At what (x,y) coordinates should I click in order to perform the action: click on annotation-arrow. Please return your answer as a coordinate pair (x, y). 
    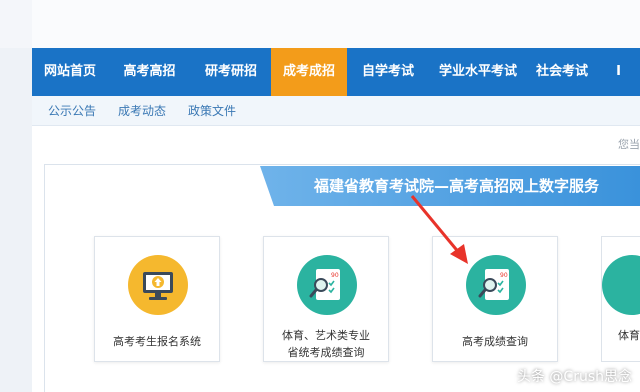
    Looking at the image, I should click on (439, 229).